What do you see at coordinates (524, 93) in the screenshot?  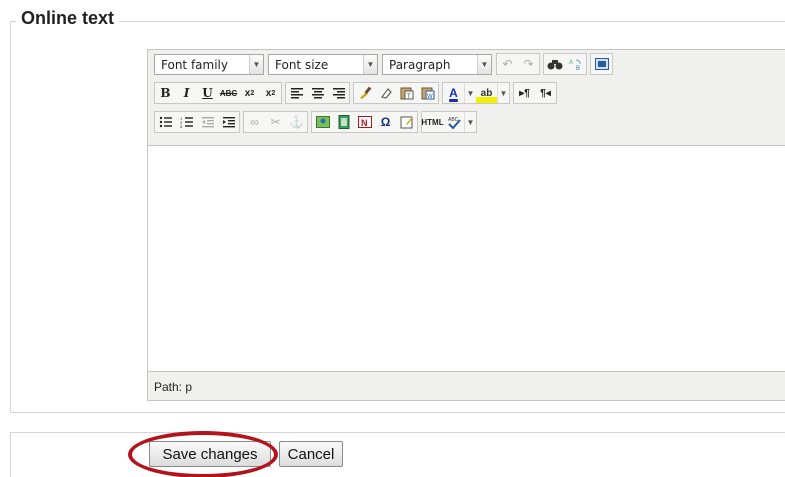 I see `ltr-icon: ▸¶` at bounding box center [524, 93].